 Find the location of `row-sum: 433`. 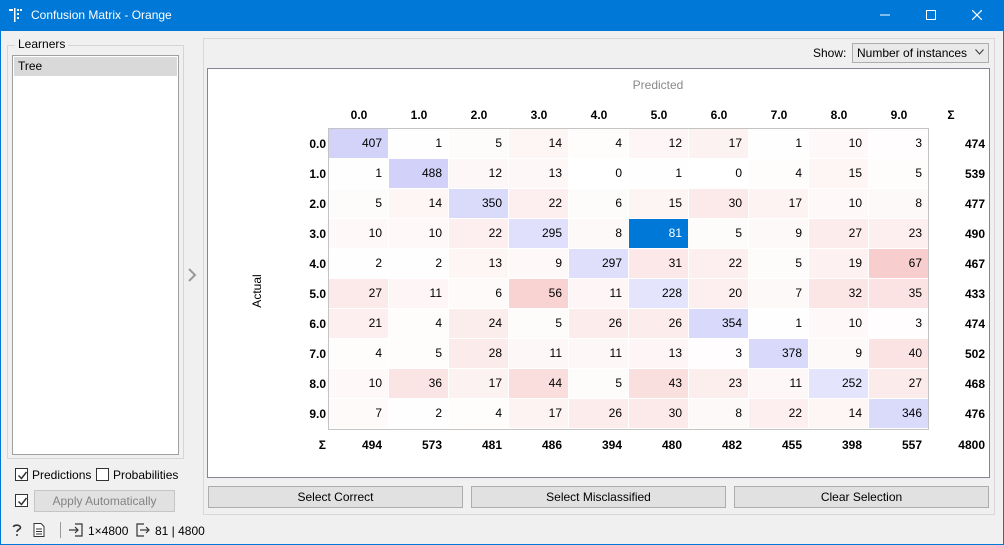

row-sum: 433 is located at coordinates (974, 294).